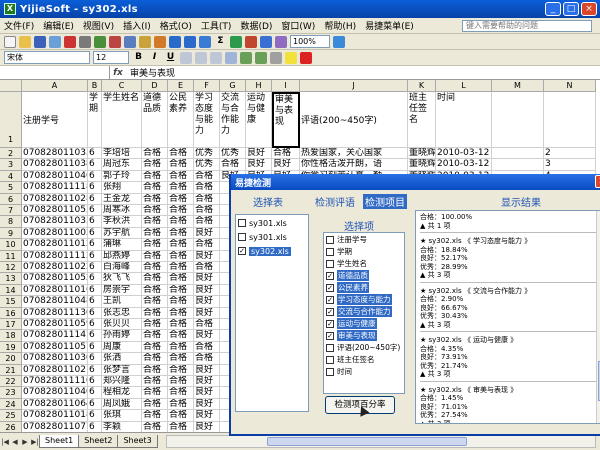  I want to click on table-cell: 程相龙, so click(122, 393).